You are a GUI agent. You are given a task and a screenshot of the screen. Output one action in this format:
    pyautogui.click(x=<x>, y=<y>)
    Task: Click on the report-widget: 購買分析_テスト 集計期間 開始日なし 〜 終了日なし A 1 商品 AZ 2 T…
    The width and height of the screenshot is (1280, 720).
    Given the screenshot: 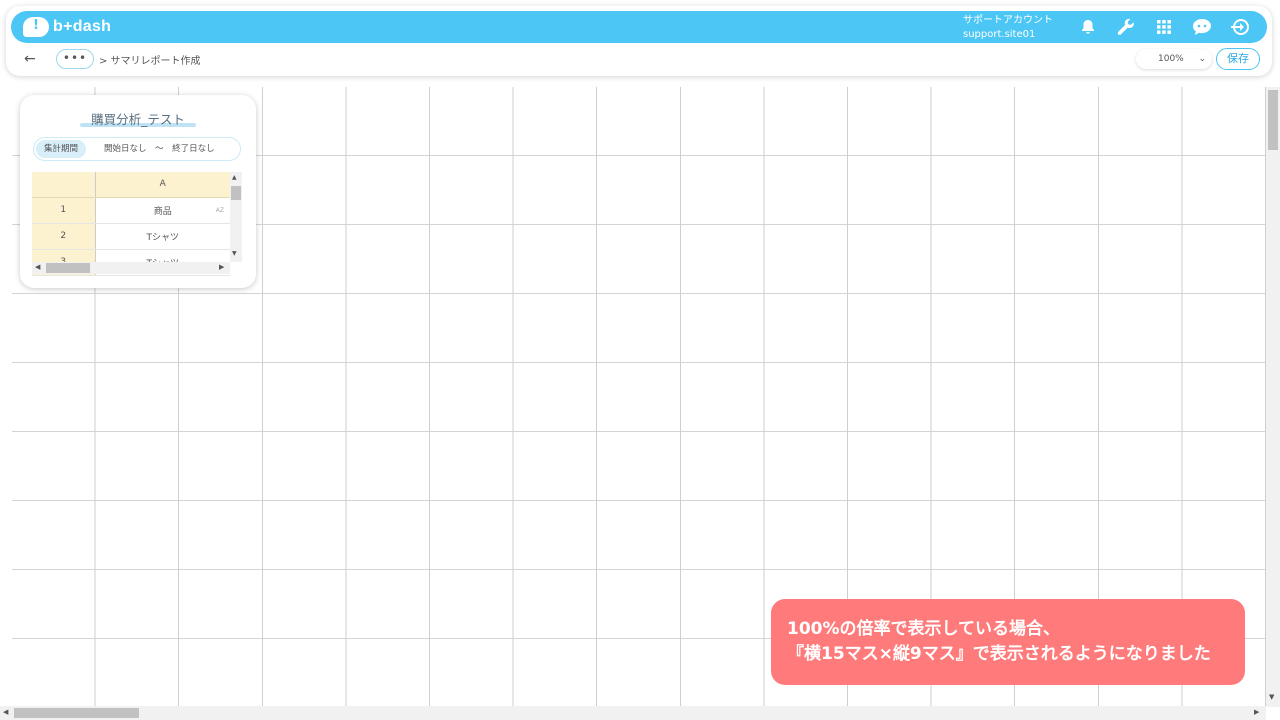 What is the action you would take?
    pyautogui.click(x=138, y=191)
    